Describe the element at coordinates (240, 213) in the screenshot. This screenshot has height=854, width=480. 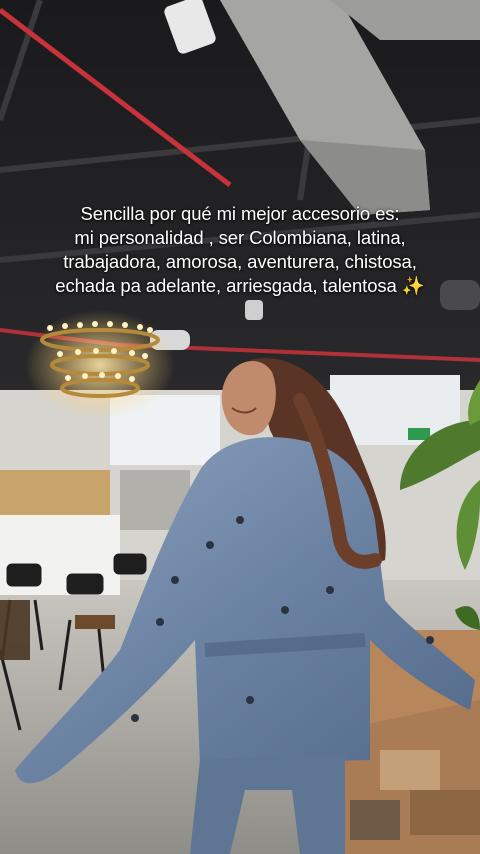
I see `caption-line-1: Sencilla por qué mi mejor accesorio es:` at that location.